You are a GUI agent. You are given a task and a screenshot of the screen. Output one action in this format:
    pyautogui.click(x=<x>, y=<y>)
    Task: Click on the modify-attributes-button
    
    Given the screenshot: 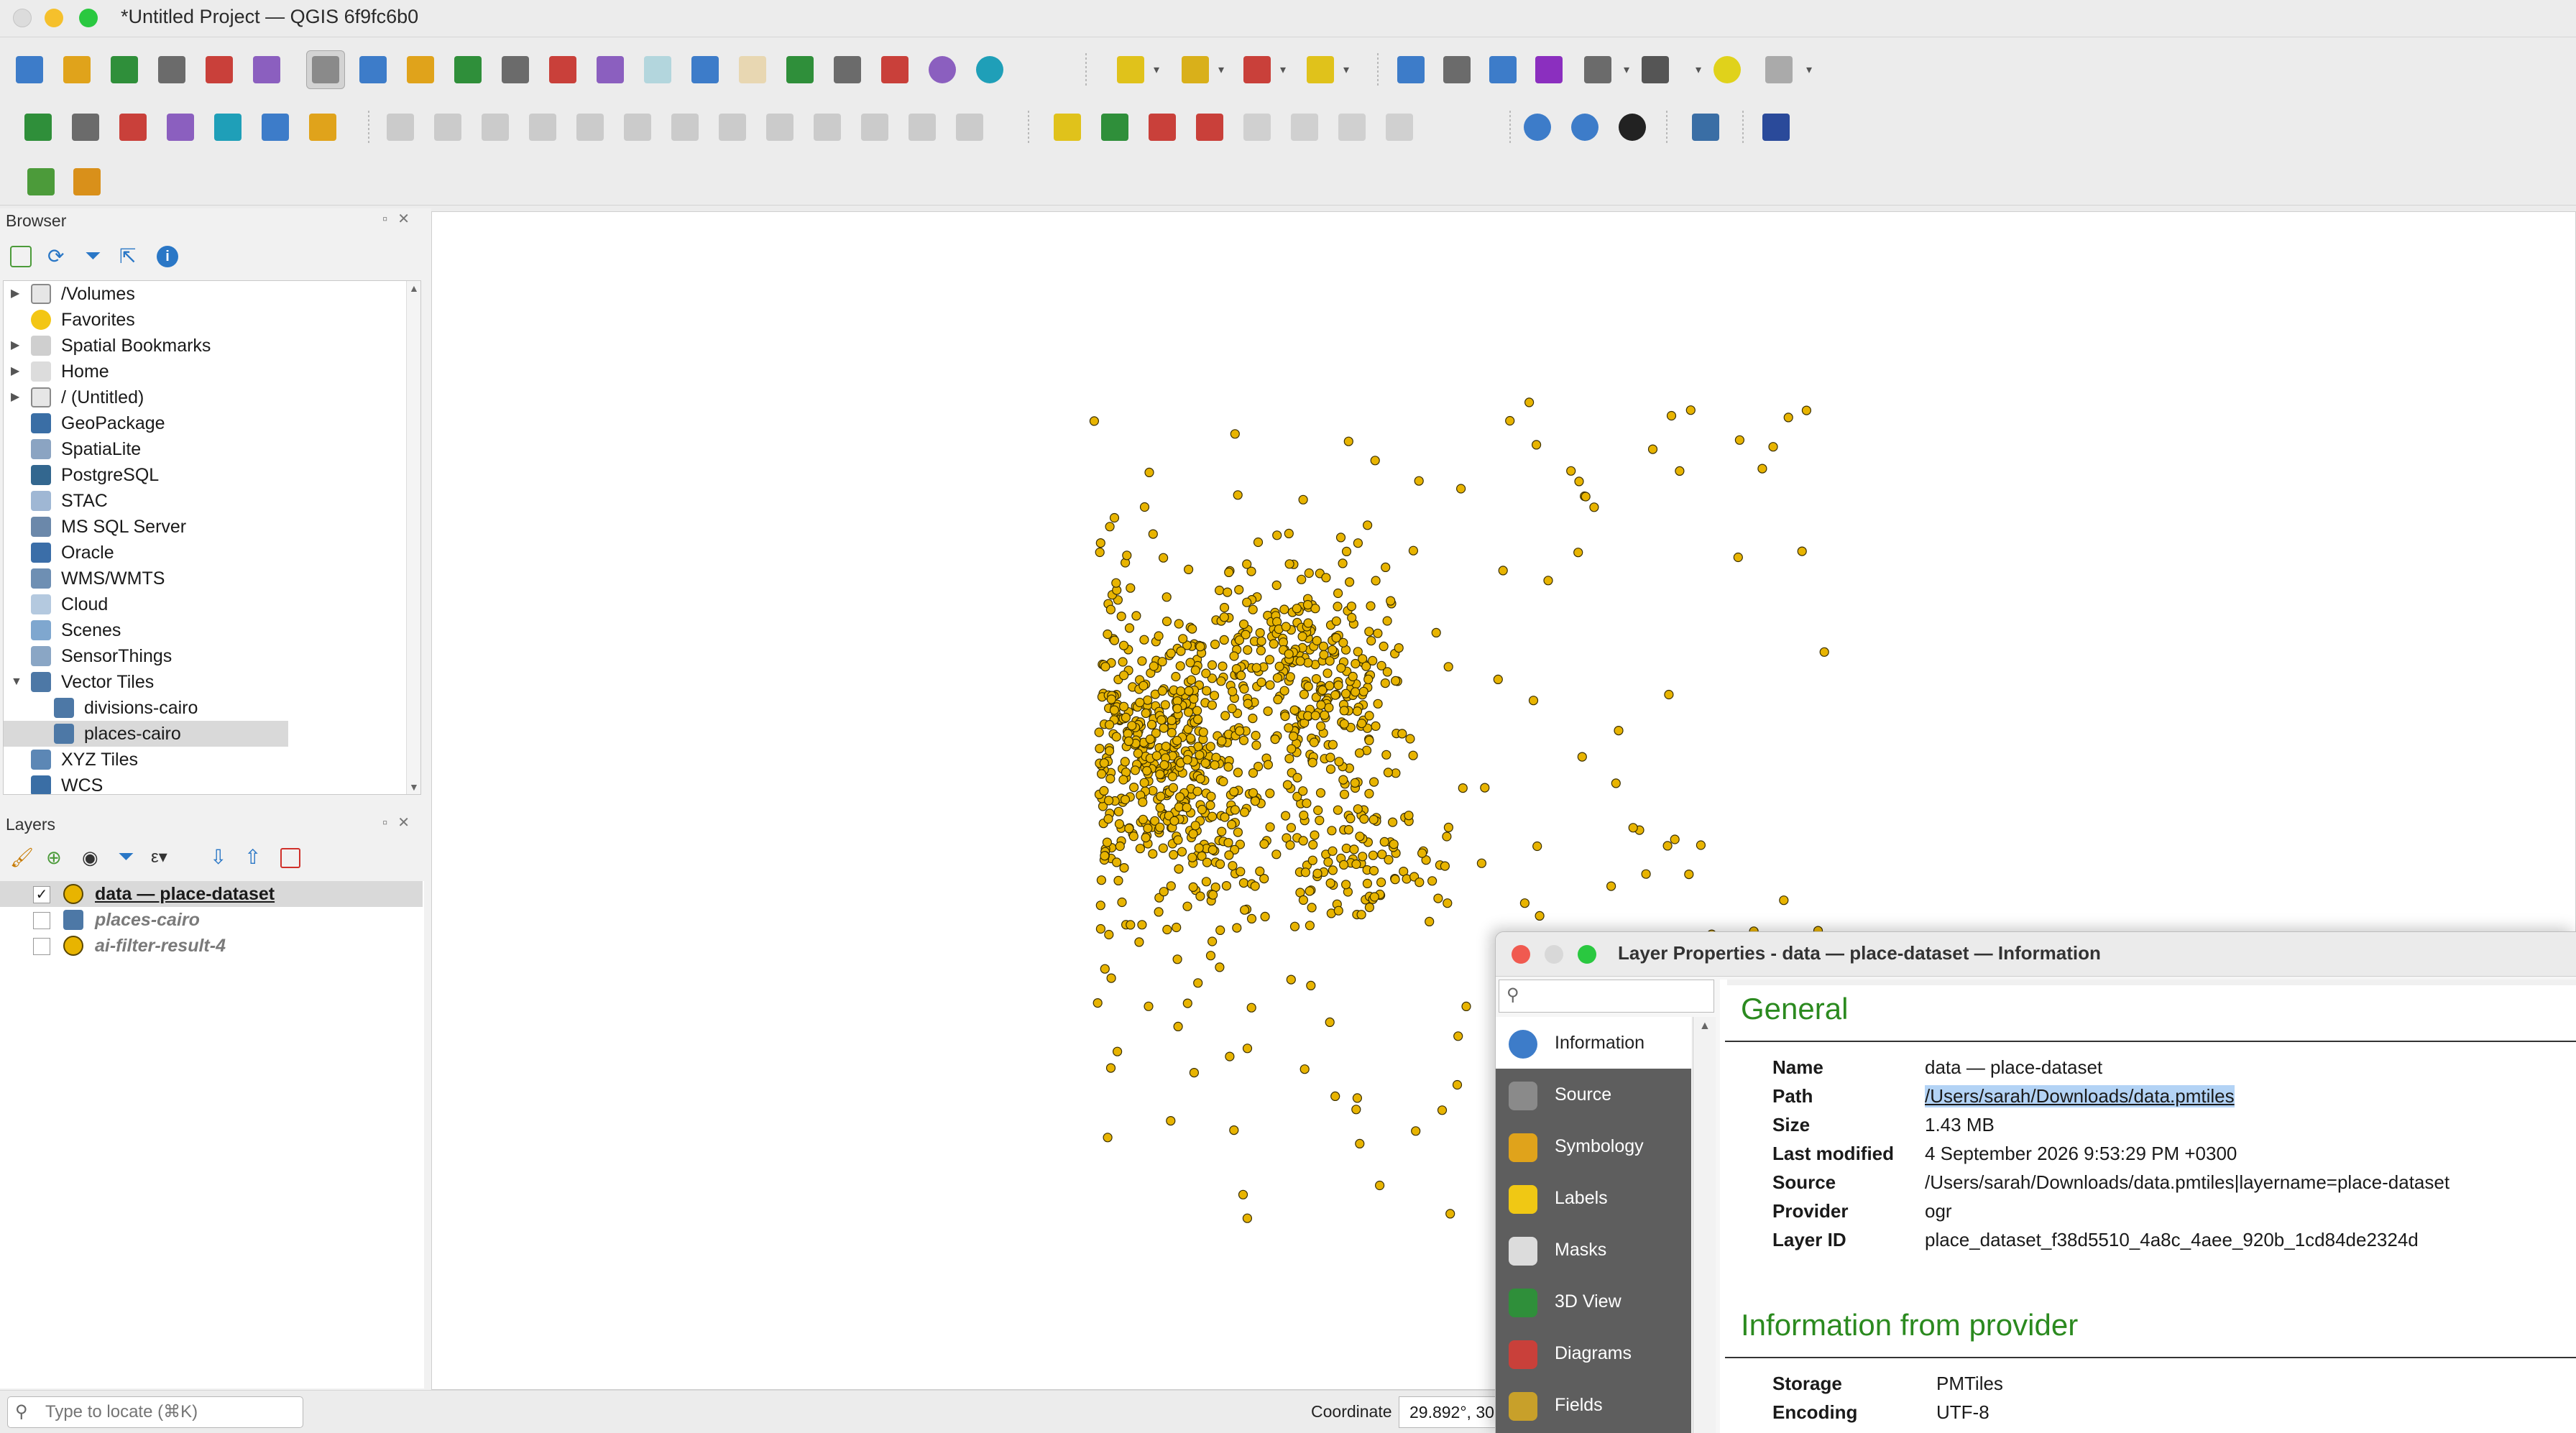 What is the action you would take?
    pyautogui.click(x=685, y=127)
    